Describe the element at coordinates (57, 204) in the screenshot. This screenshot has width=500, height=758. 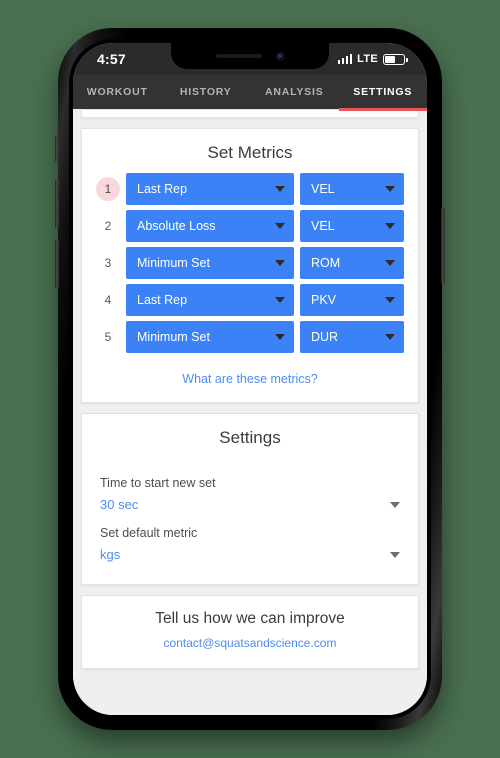
I see `volume-up-button` at that location.